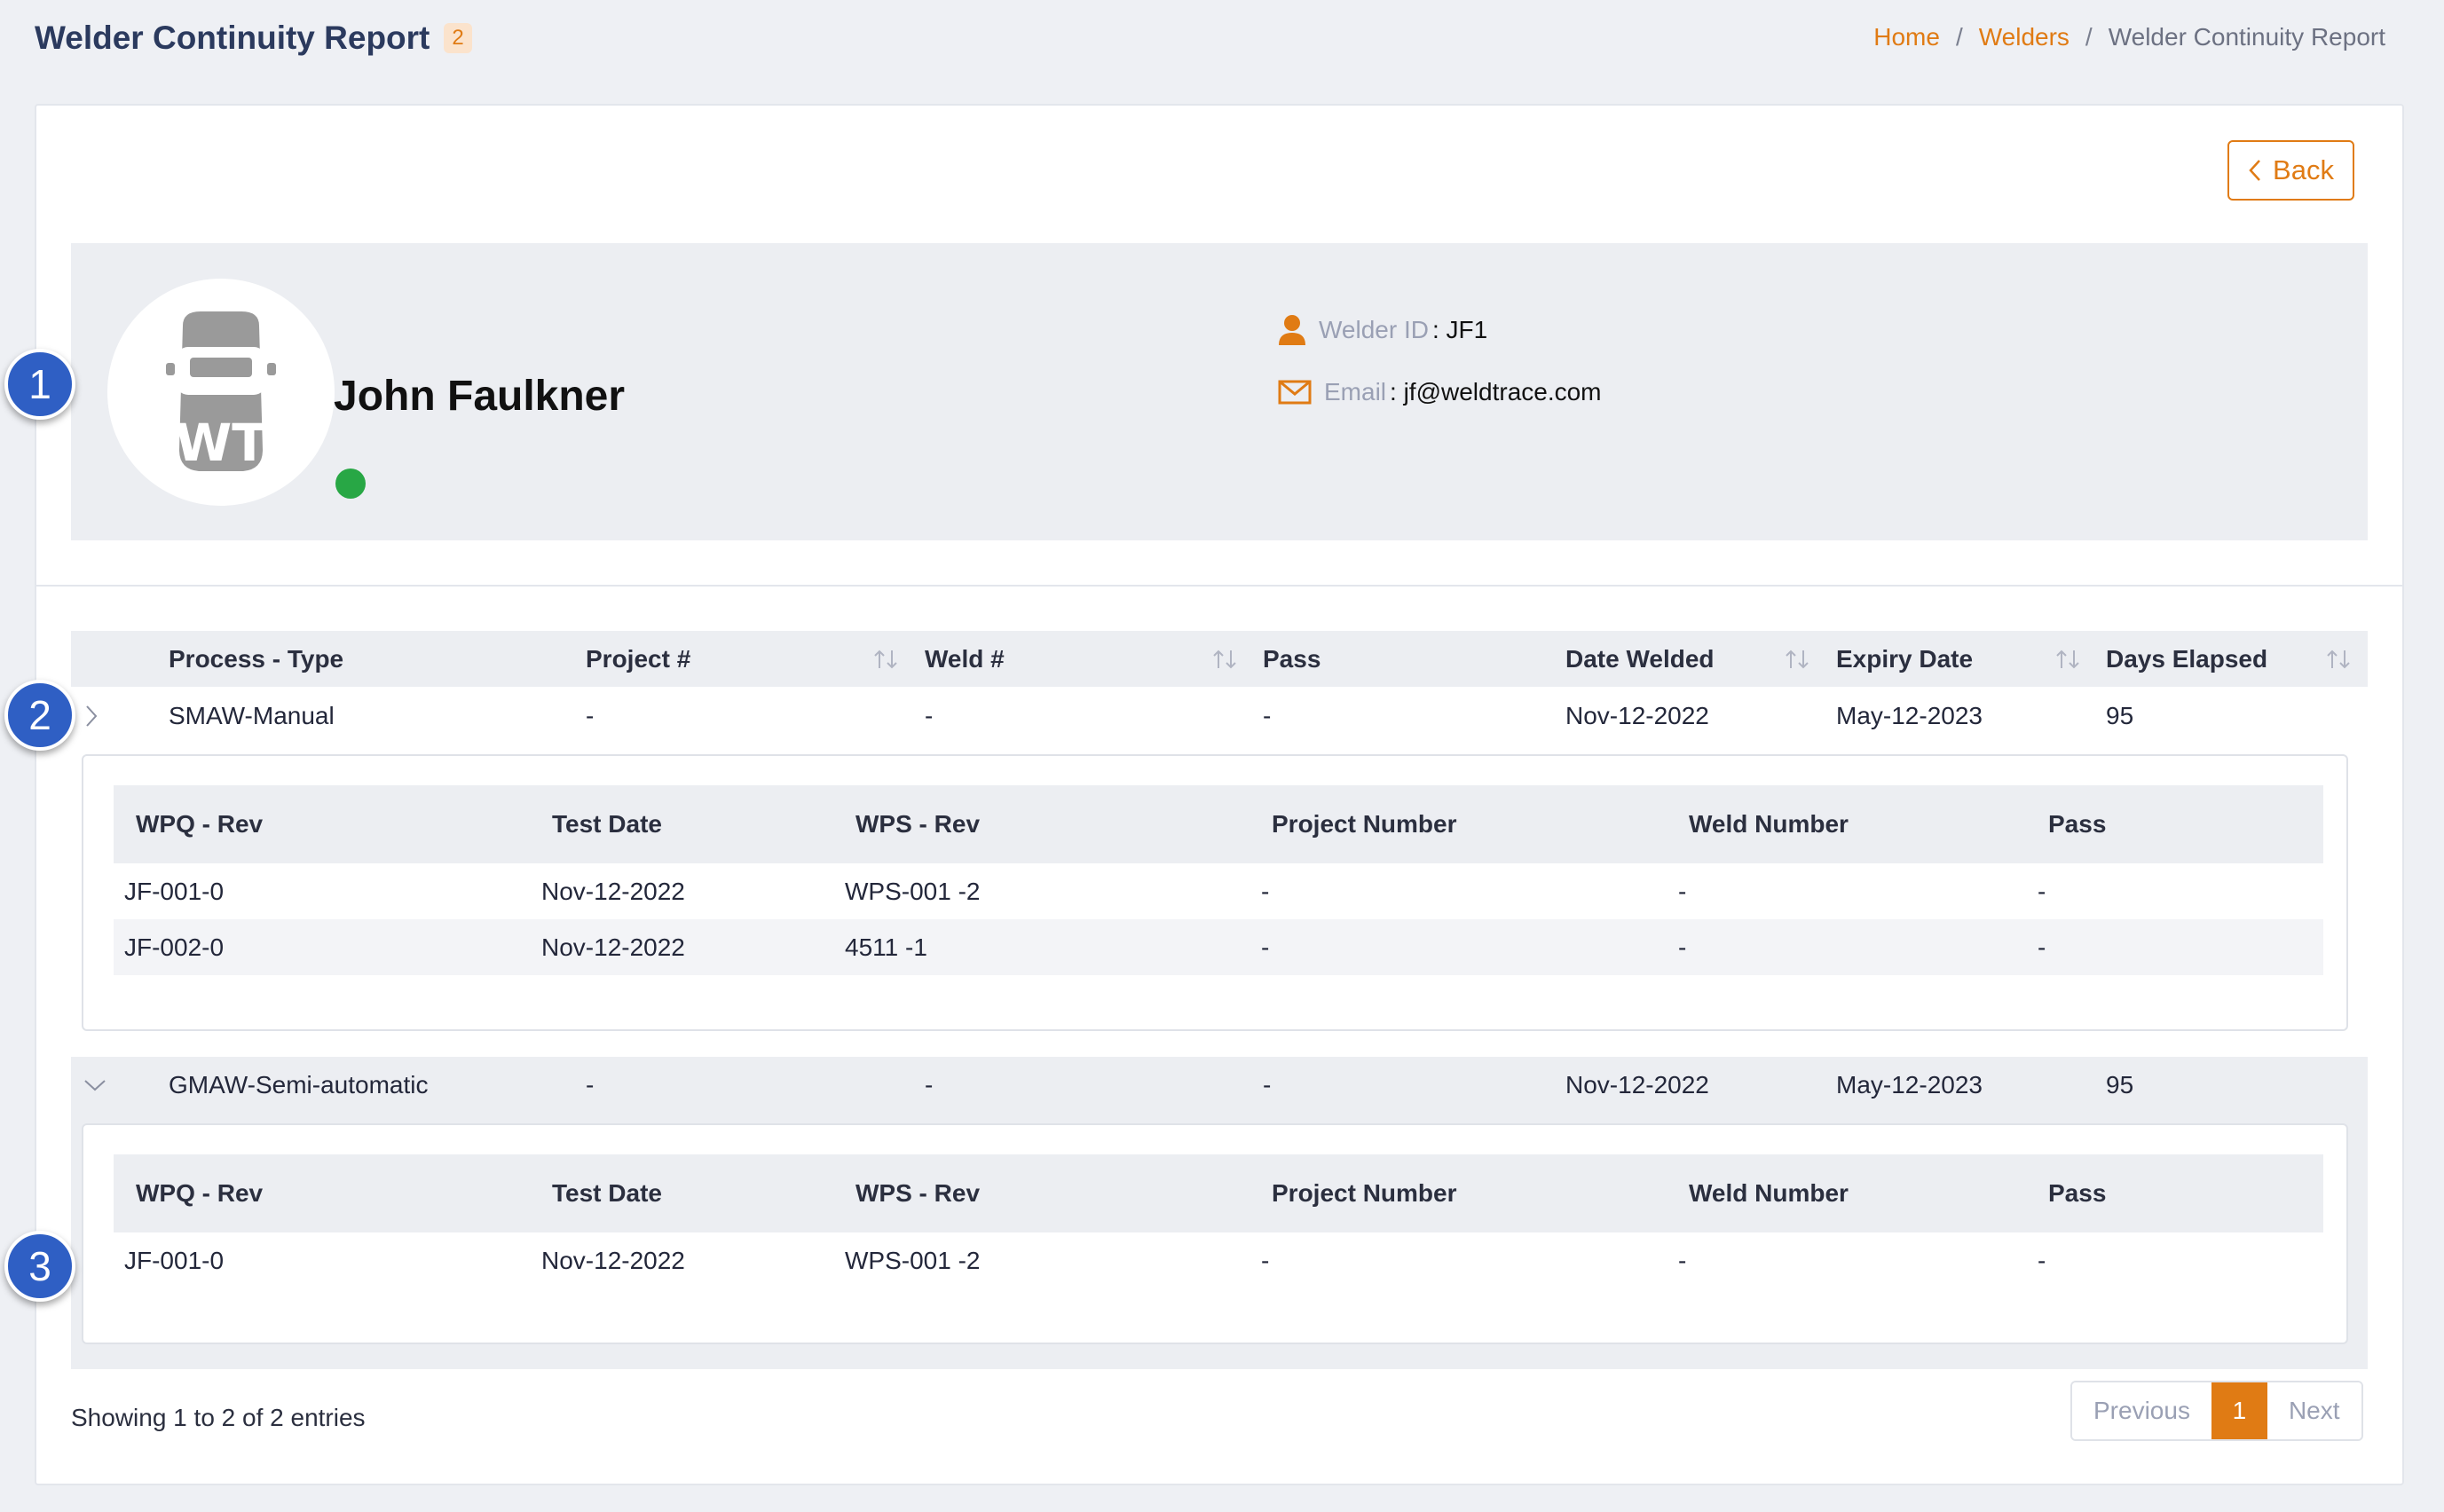  I want to click on svg-text: WT, so click(221, 443).